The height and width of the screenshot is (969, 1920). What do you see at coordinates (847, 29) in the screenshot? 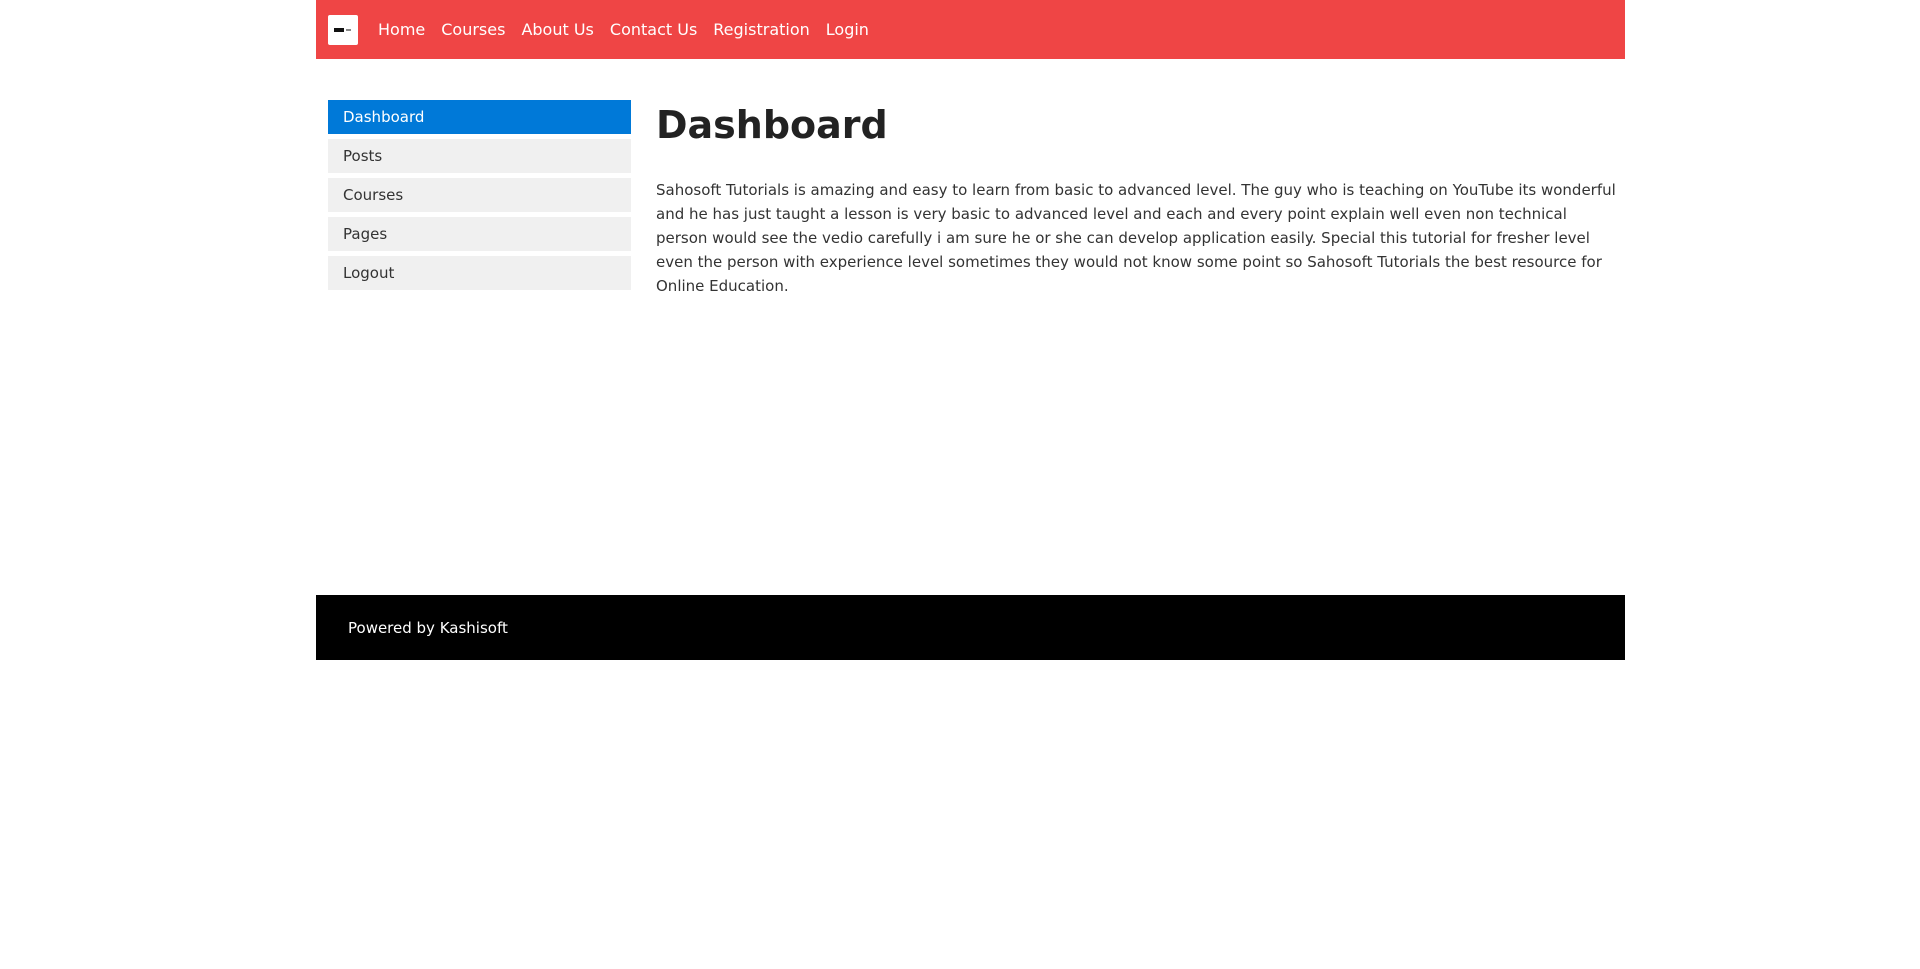
I see `nav-link-login: Login` at bounding box center [847, 29].